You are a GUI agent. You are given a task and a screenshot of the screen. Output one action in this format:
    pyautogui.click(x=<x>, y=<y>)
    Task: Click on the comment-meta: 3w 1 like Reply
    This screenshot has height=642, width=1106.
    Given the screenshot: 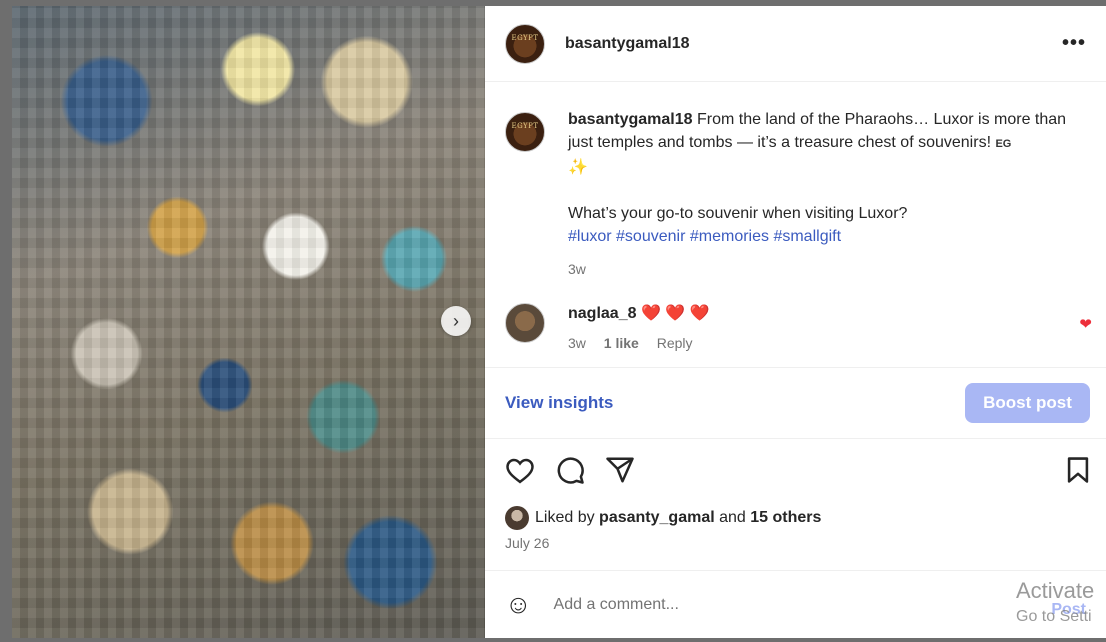 What is the action you would take?
    pyautogui.click(x=639, y=343)
    